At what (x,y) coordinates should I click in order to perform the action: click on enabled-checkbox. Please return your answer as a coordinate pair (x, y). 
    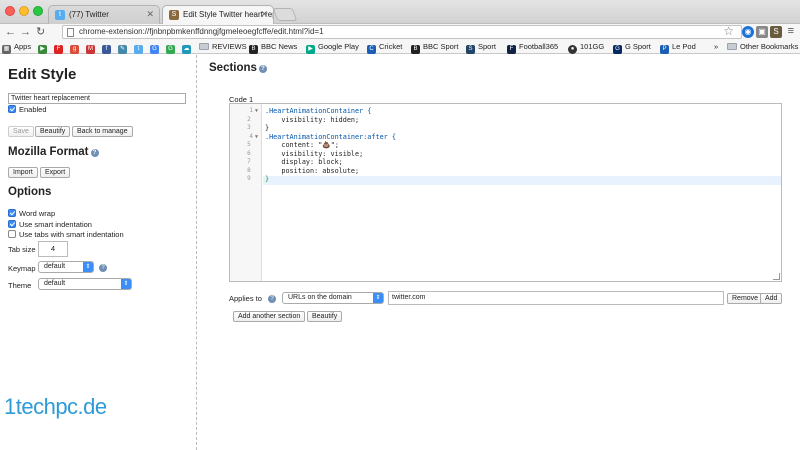
    Looking at the image, I should click on (12, 109).